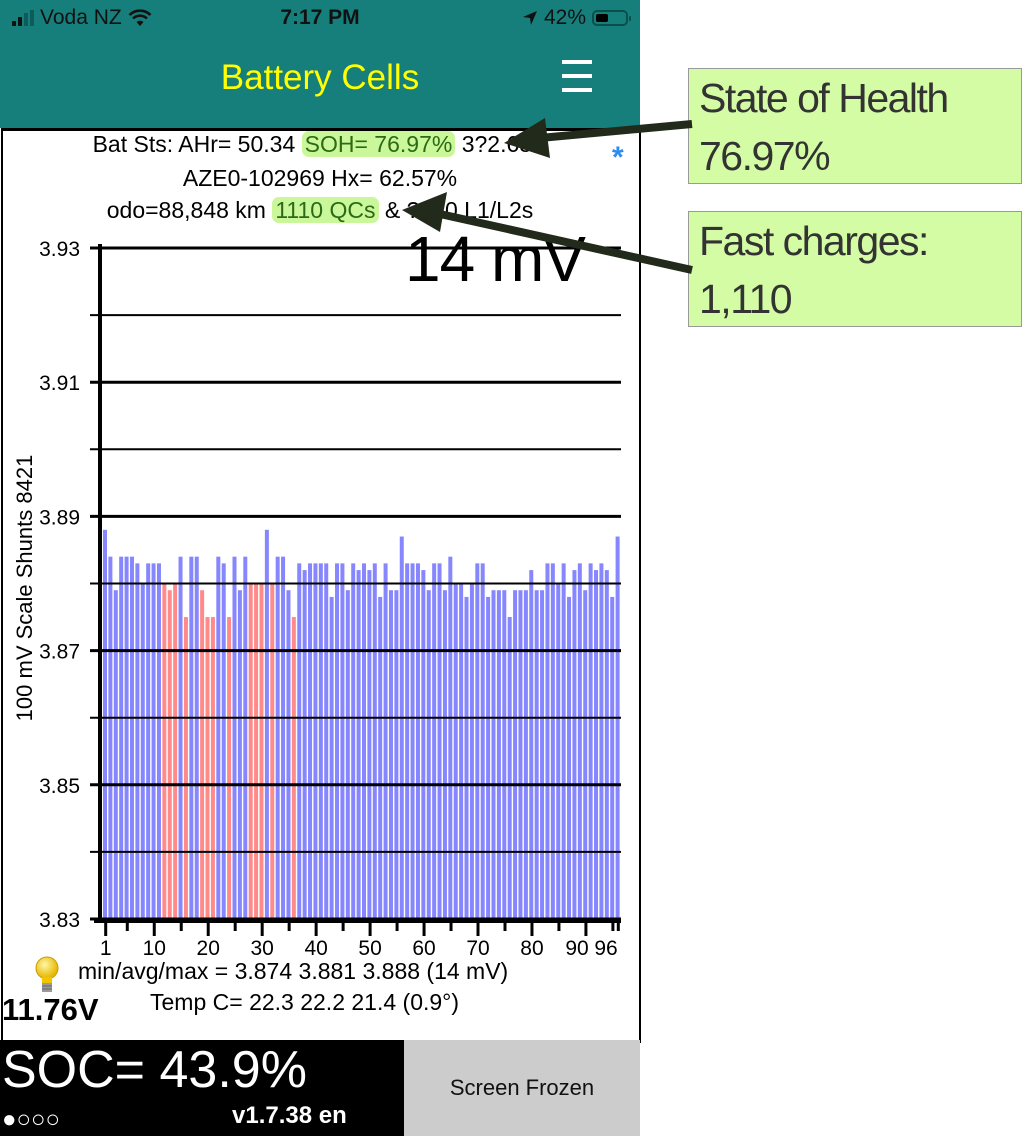  I want to click on x-tick-label: 80, so click(531, 948).